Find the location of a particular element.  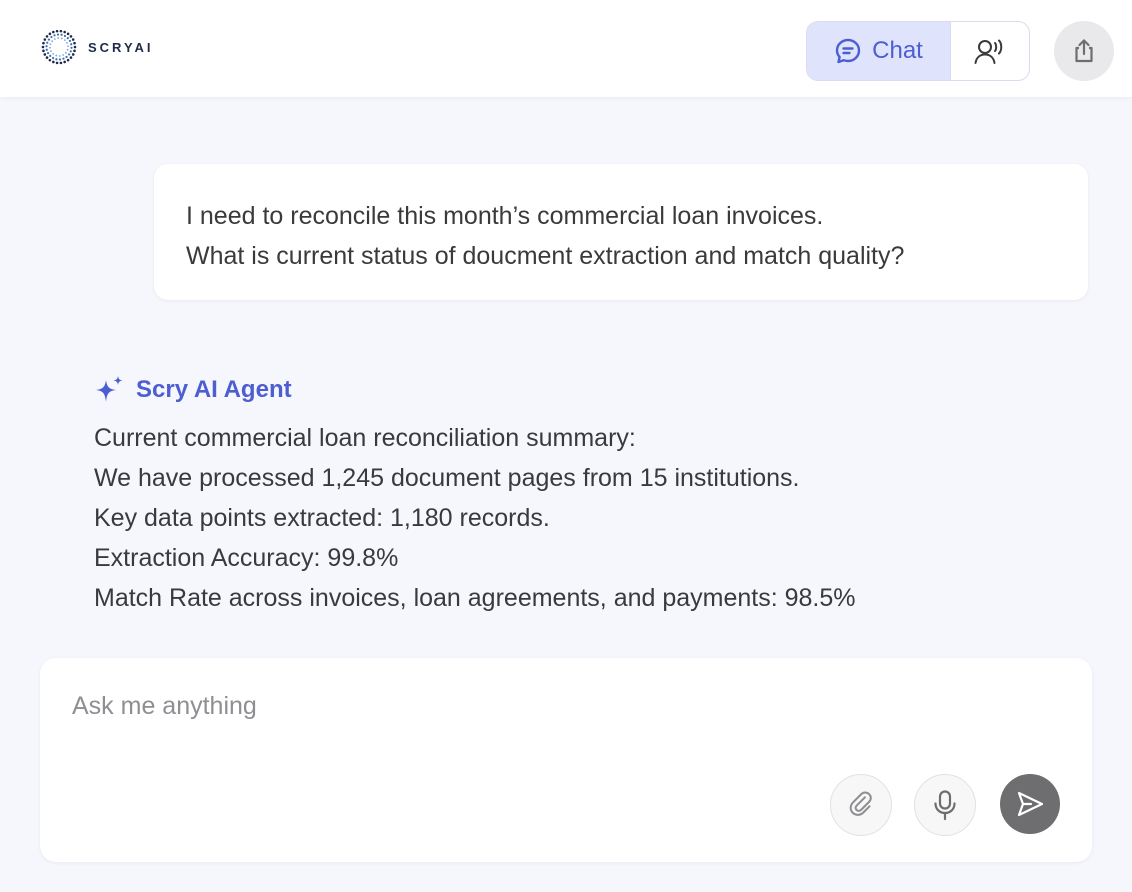

agent-name: Scry AI Agent is located at coordinates (214, 389).